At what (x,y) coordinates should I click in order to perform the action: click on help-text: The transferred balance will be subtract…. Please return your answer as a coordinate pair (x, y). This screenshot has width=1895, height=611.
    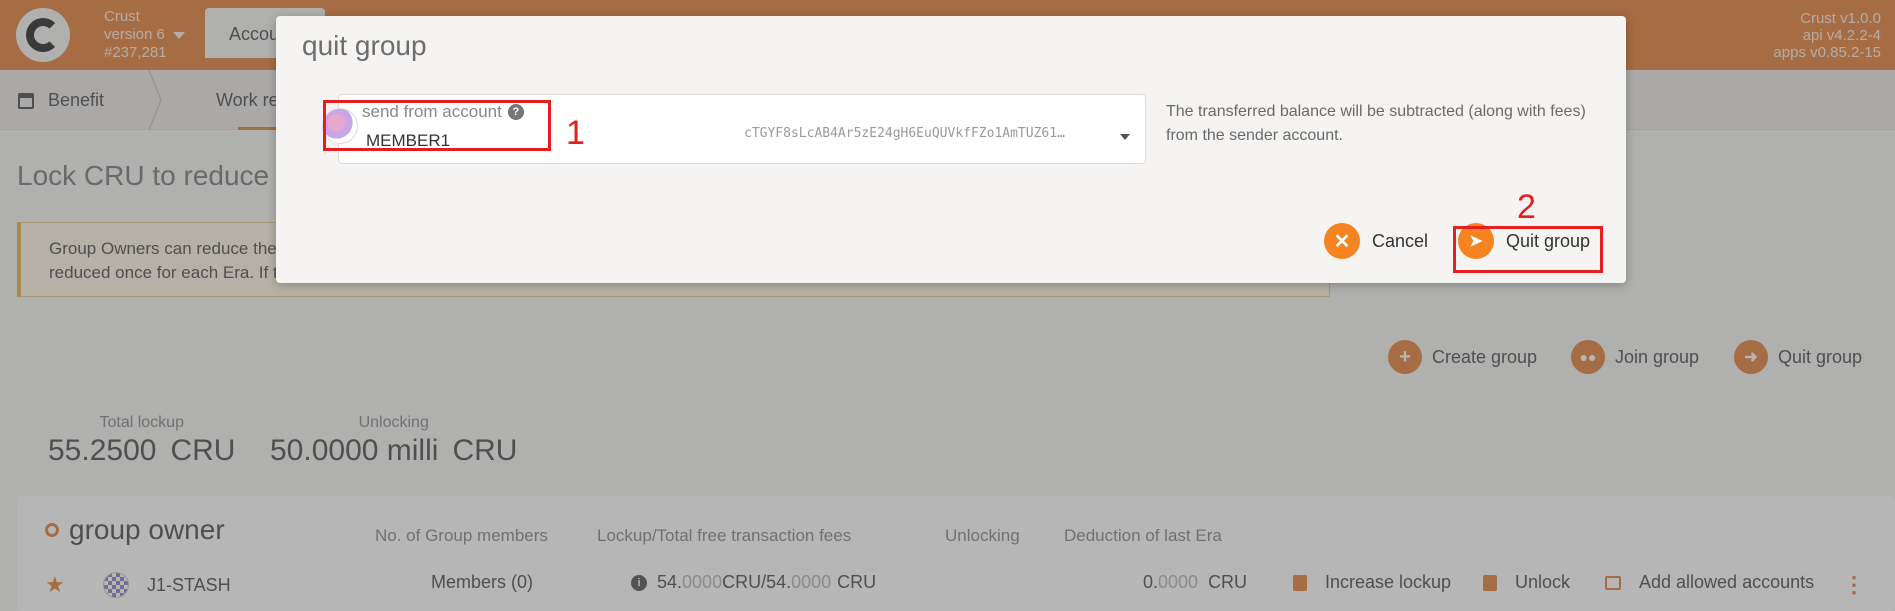
    Looking at the image, I should click on (1376, 123).